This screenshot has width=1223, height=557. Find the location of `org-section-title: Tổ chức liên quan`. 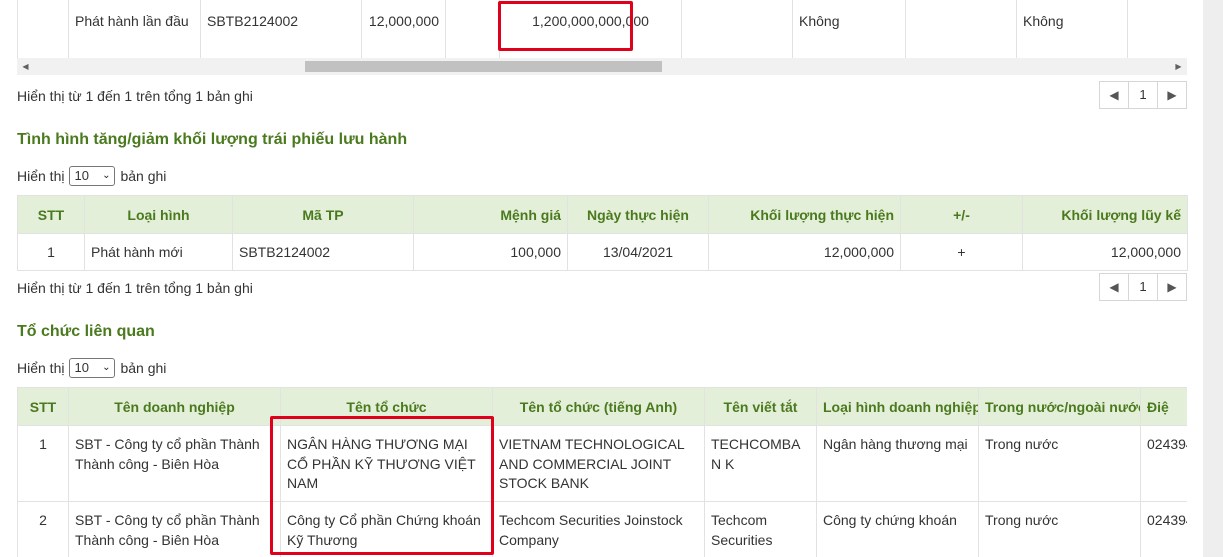

org-section-title: Tổ chức liên quan is located at coordinates (86, 331).